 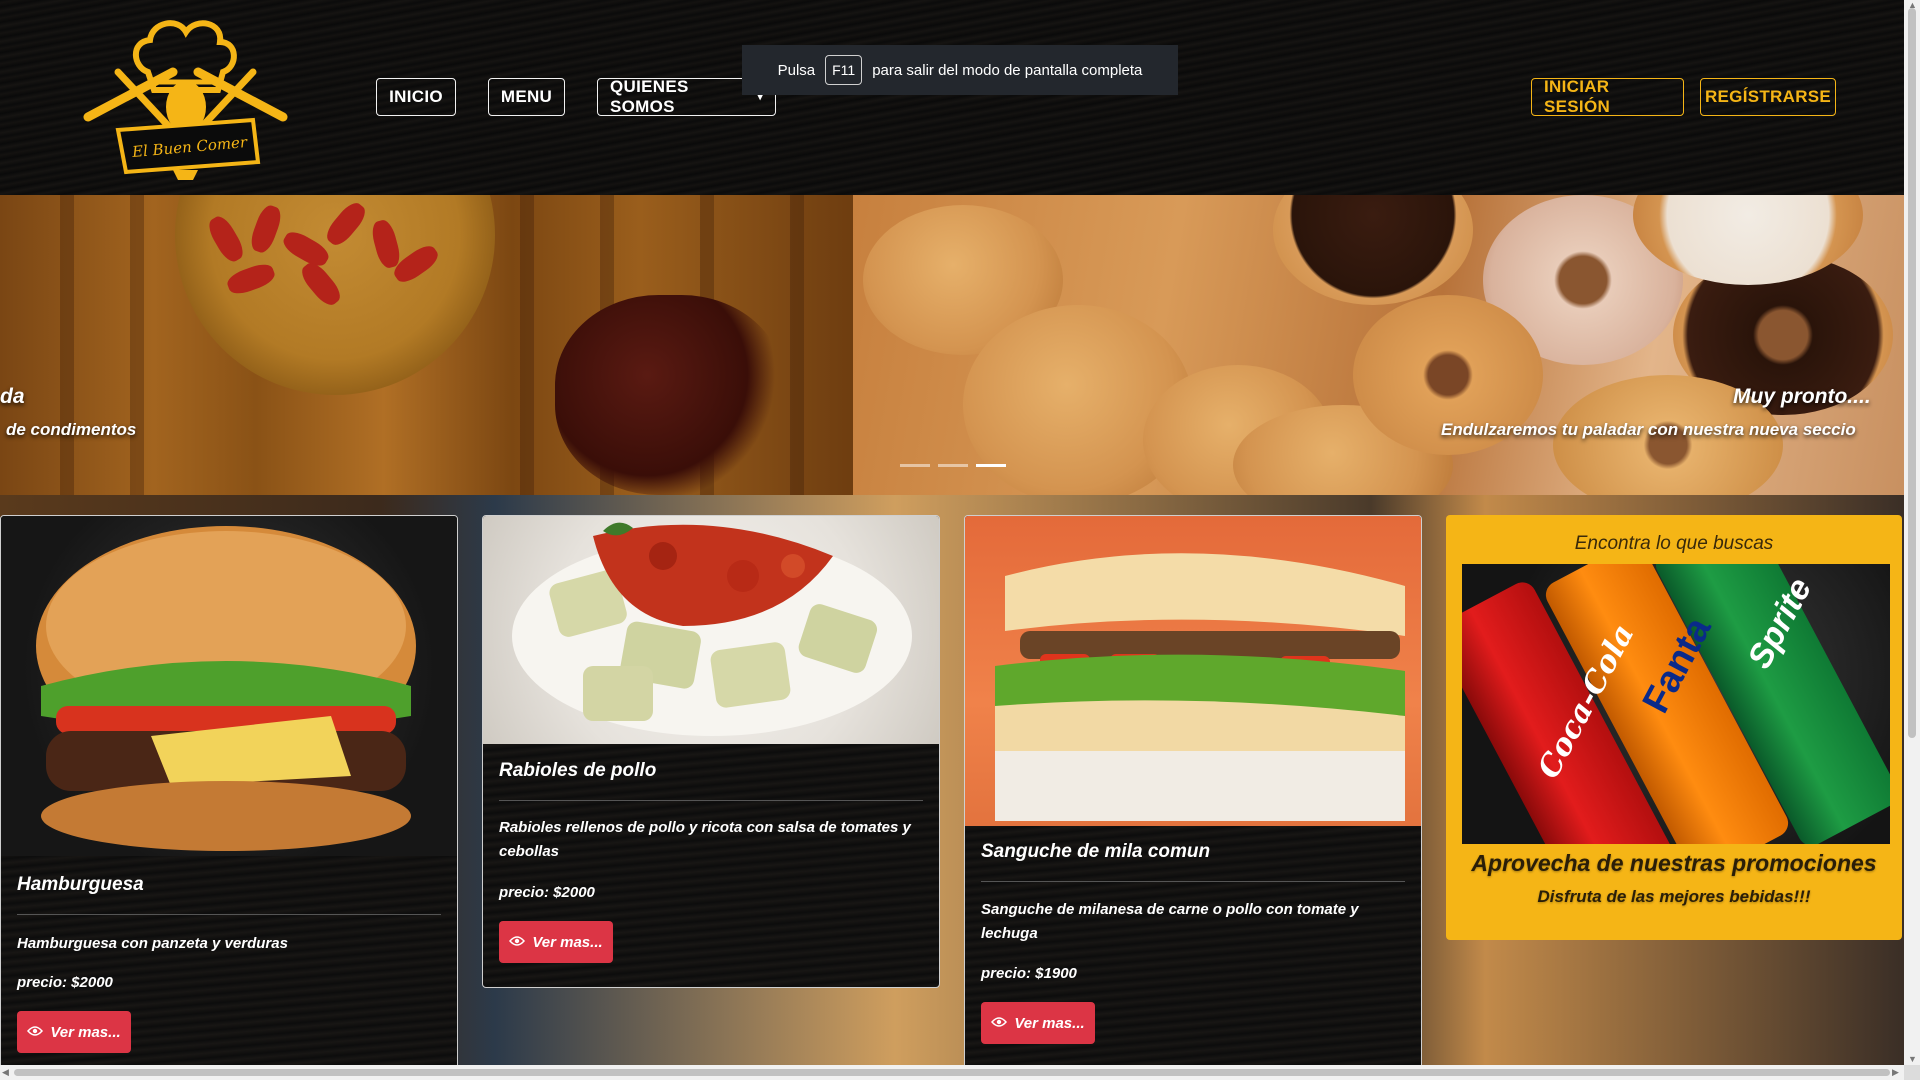 I want to click on slide-left-title: da, so click(x=12, y=396).